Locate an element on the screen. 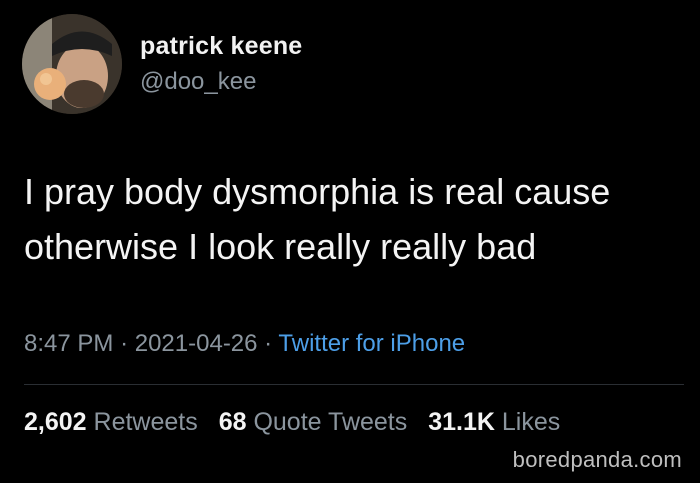 The width and height of the screenshot is (700, 483). likes-stat: 31.1K Likes is located at coordinates (494, 422).